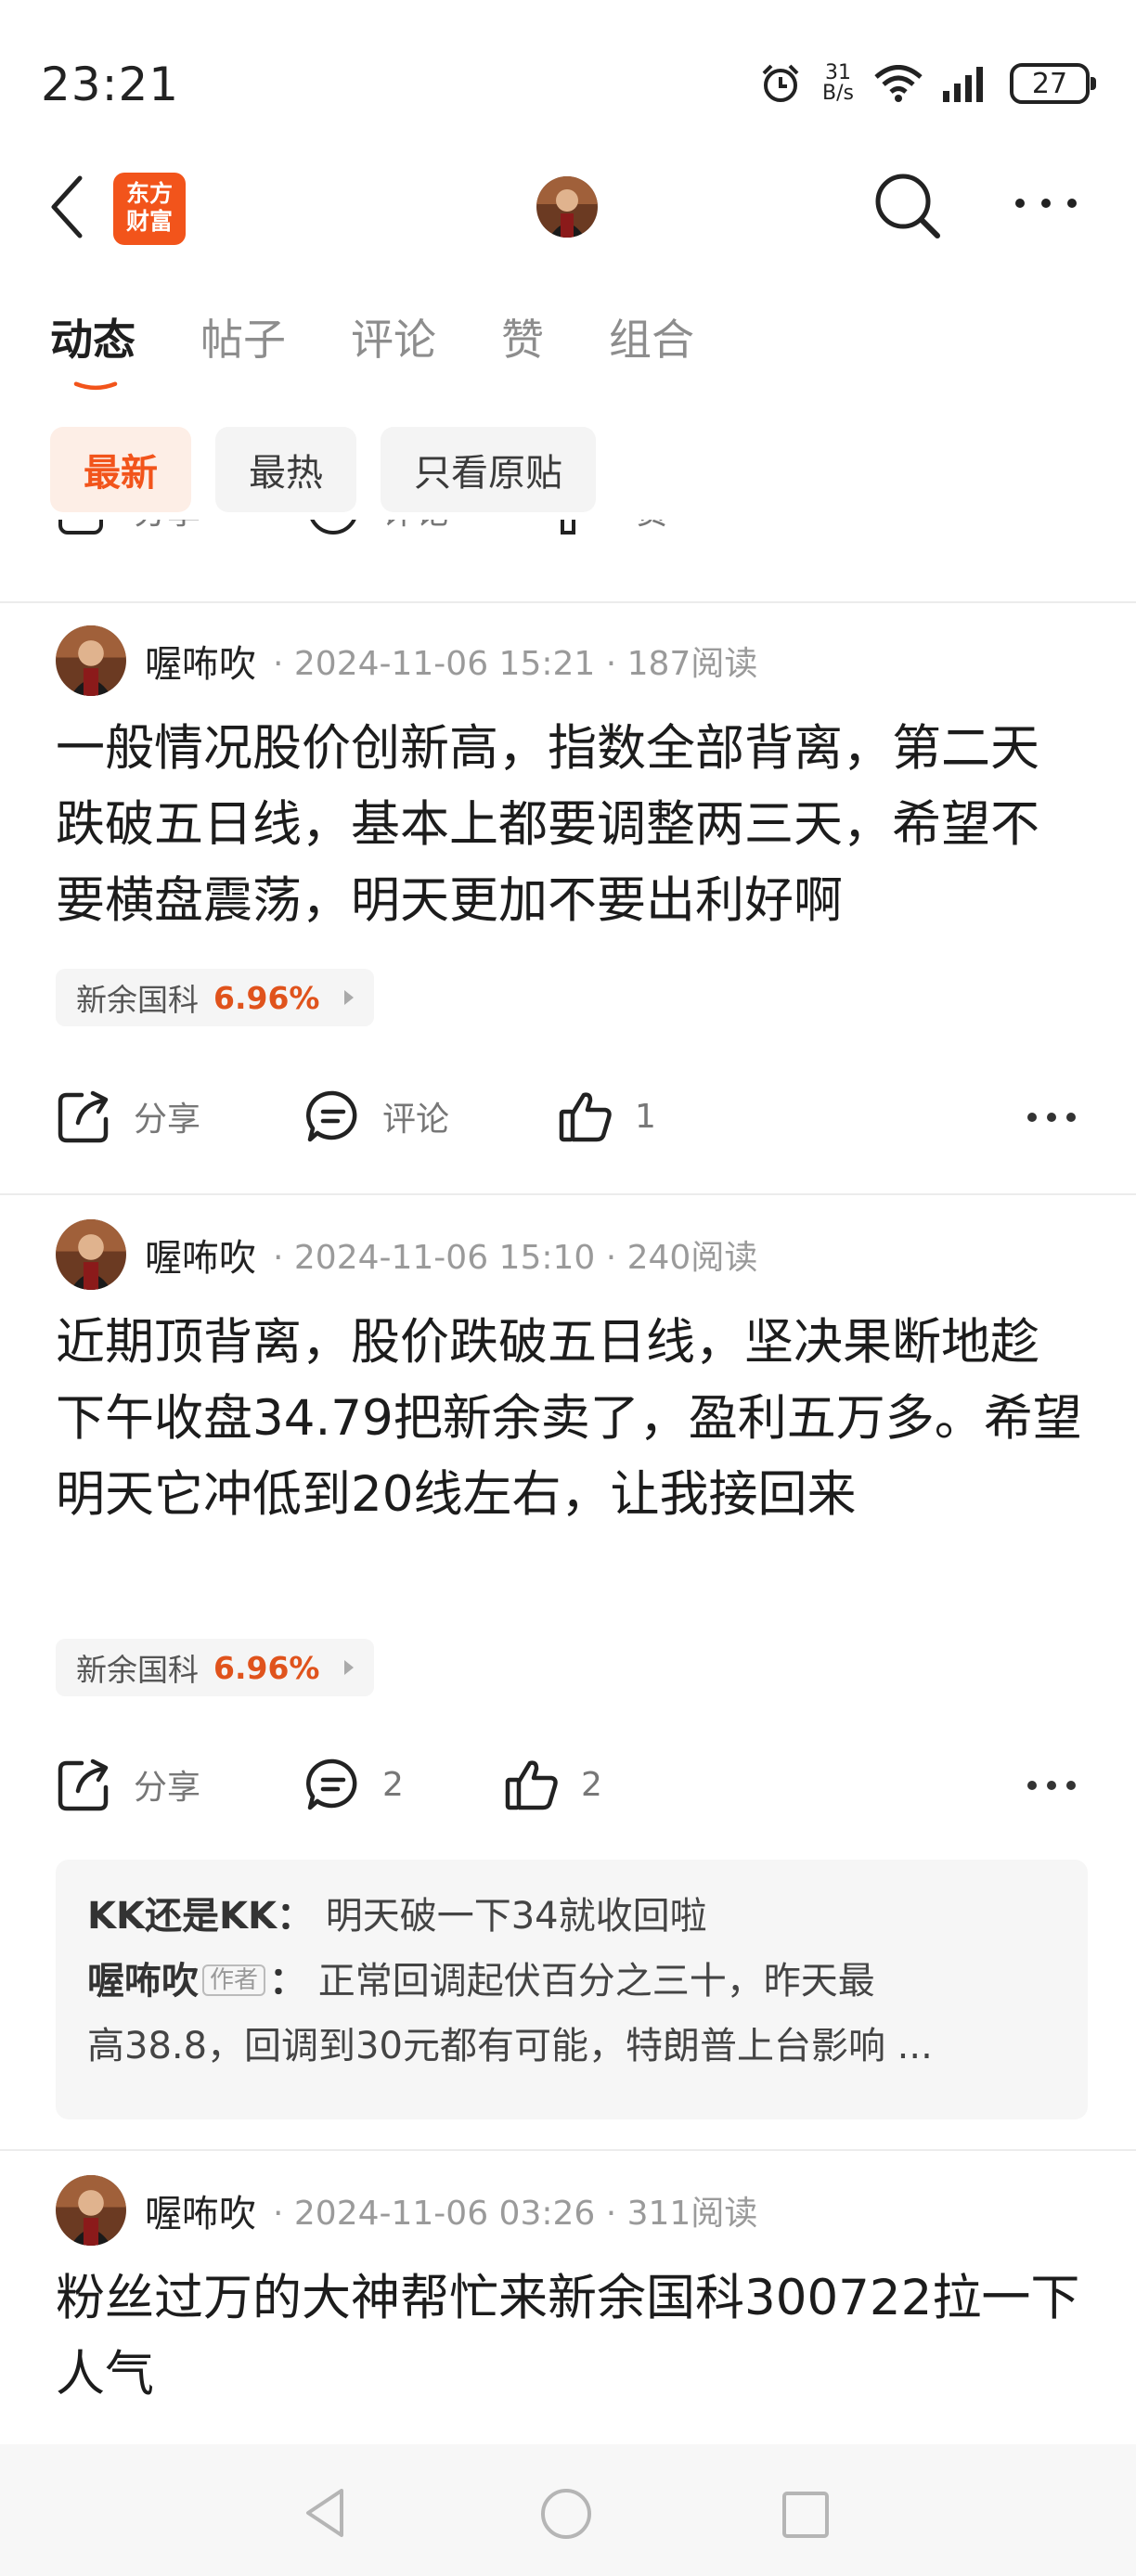  I want to click on signal-icon, so click(963, 85).